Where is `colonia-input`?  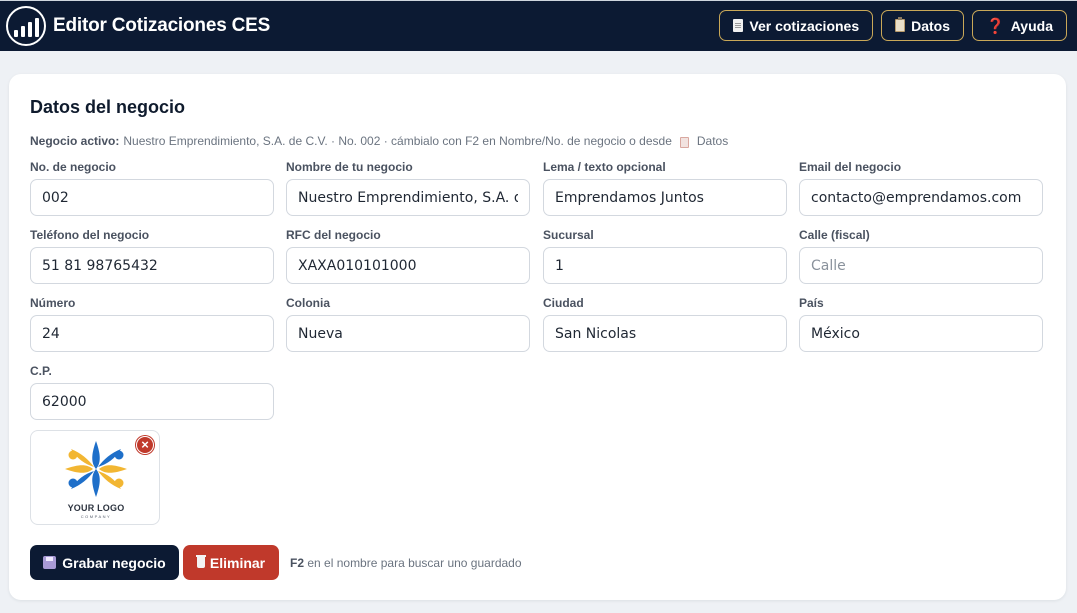 colonia-input is located at coordinates (408, 333).